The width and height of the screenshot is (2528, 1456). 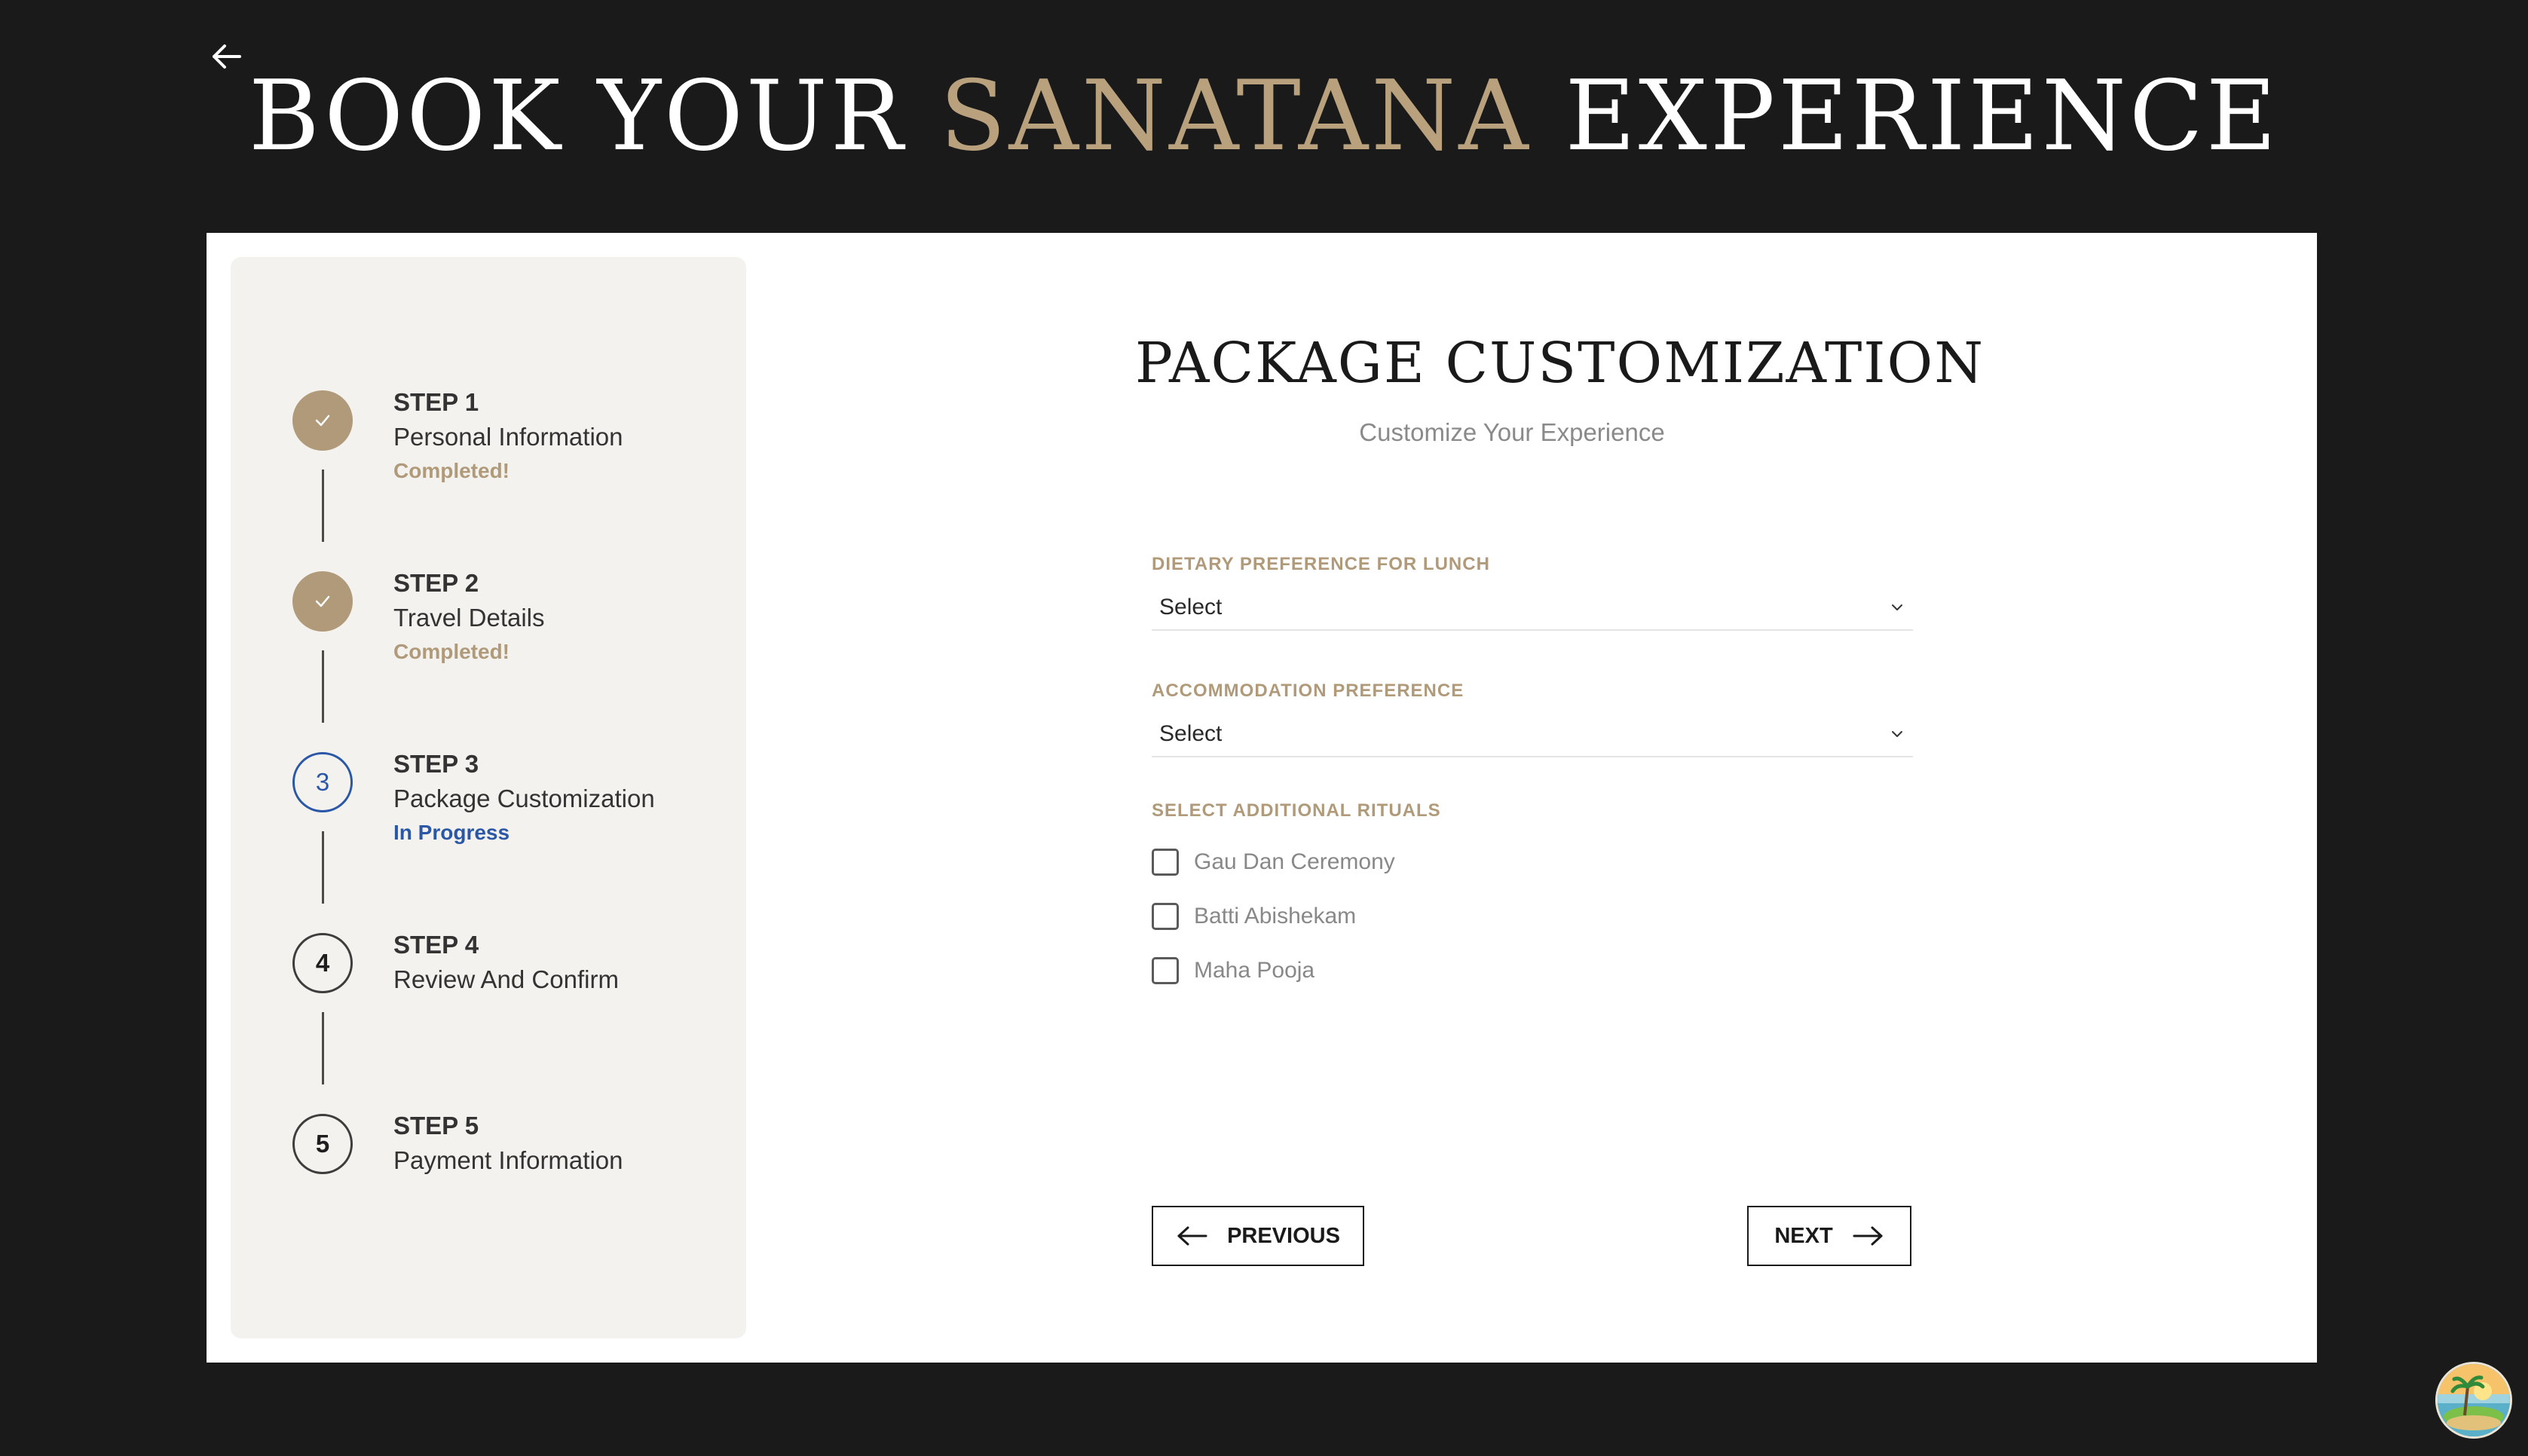 What do you see at coordinates (1533, 608) in the screenshot?
I see `dietary-preference-select: Select` at bounding box center [1533, 608].